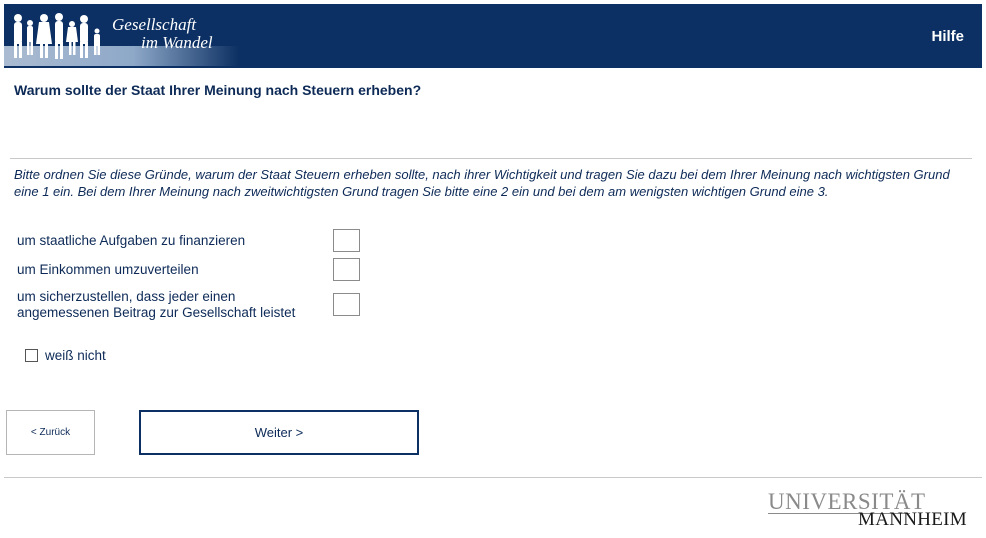 Image resolution: width=986 pixels, height=538 pixels. What do you see at coordinates (131, 240) in the screenshot?
I see `item-label-finance: um staatliche Aufgaben zu finanzieren` at bounding box center [131, 240].